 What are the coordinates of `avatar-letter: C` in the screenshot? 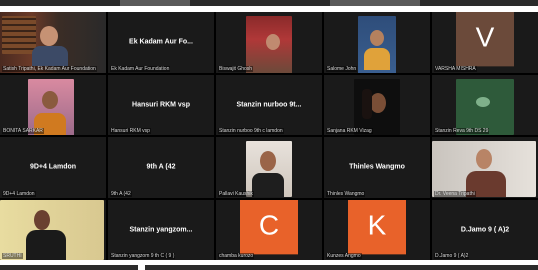 It's located at (269, 225).